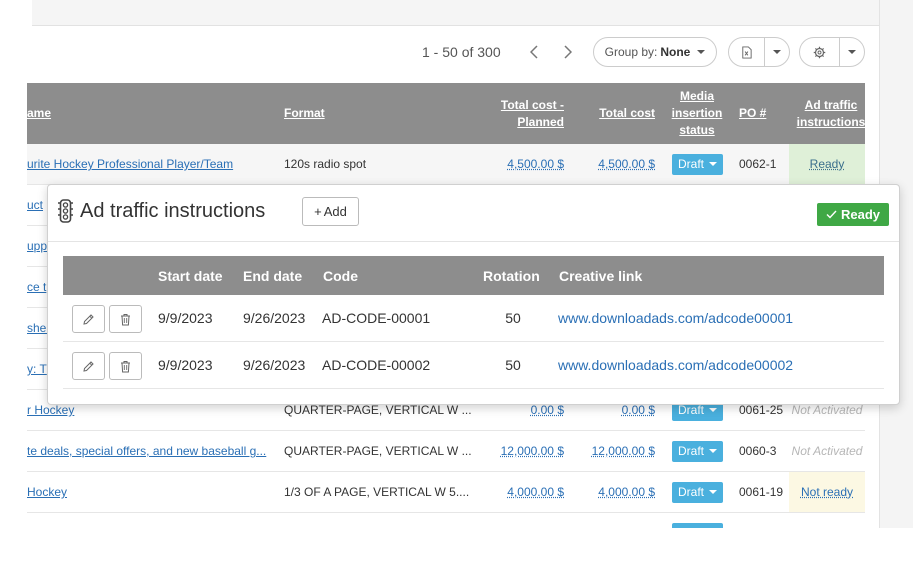 The width and height of the screenshot is (913, 568). Describe the element at coordinates (152, 492) in the screenshot. I see `campaign-name-link: Hockey` at that location.